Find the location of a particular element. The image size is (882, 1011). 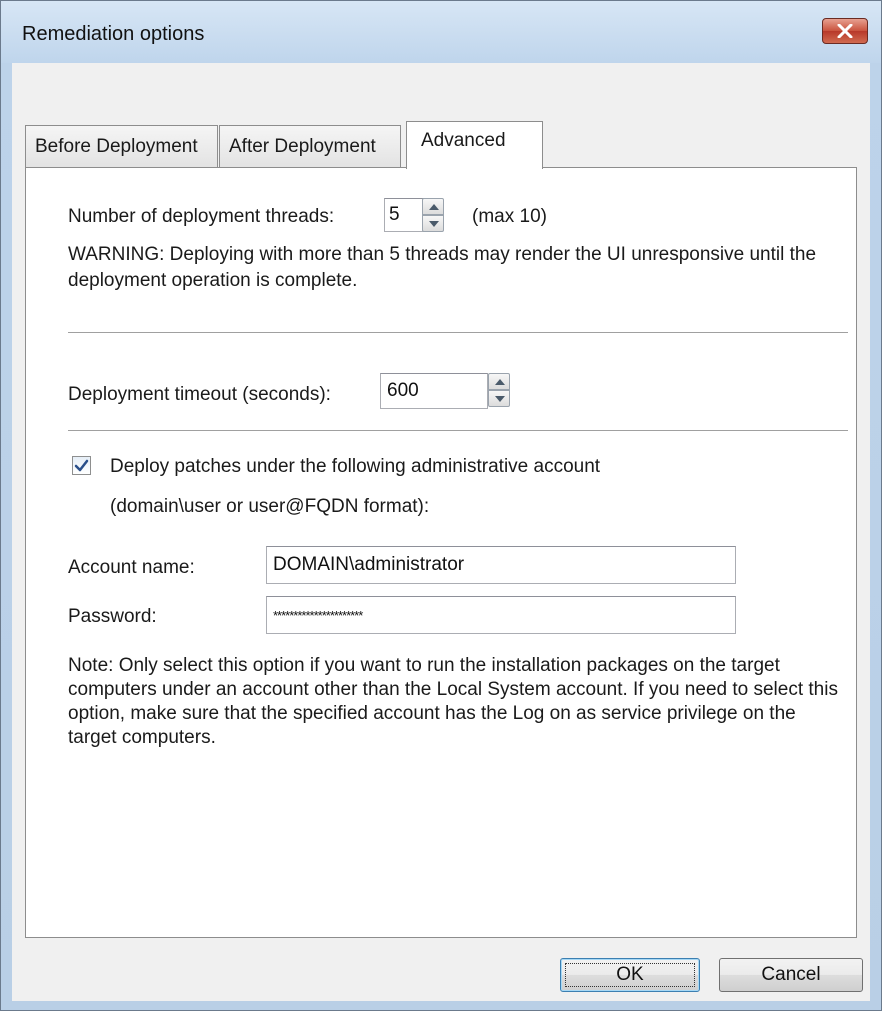

timeout-input is located at coordinates (434, 391).